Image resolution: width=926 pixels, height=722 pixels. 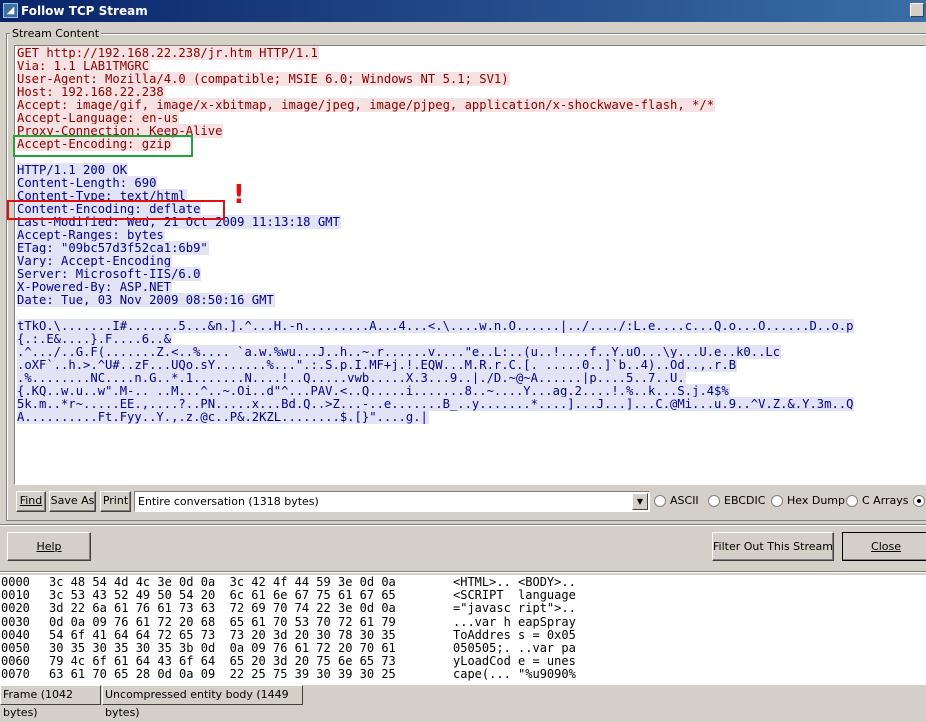 What do you see at coordinates (514, 608) in the screenshot?
I see `hex-ascii: ="javasc ript">..` at bounding box center [514, 608].